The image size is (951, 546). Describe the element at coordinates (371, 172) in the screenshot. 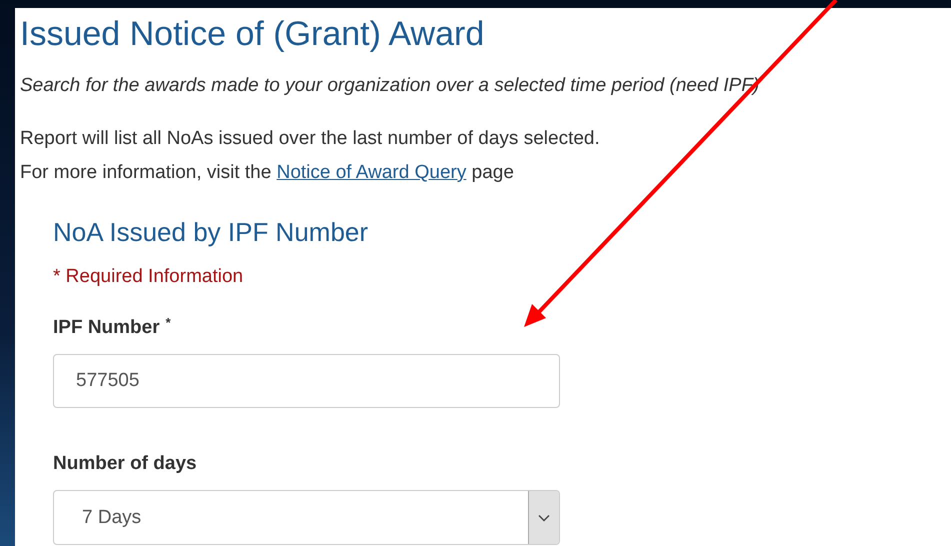

I see `query-link: Notice of Award Query` at that location.